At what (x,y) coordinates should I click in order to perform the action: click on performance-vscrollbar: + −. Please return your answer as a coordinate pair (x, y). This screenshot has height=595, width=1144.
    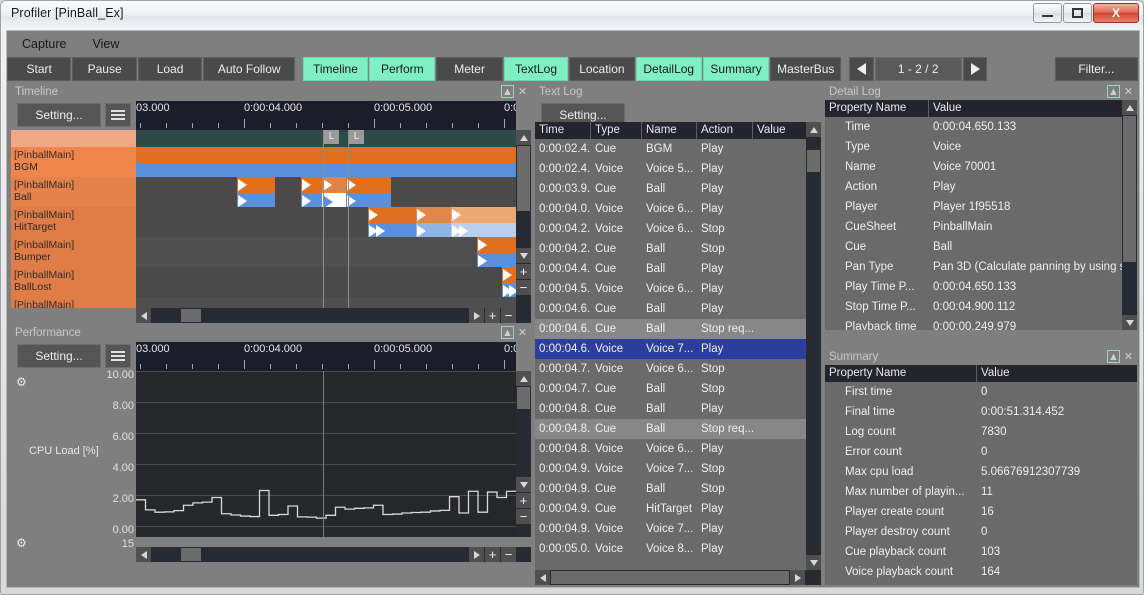
    Looking at the image, I should click on (523, 454).